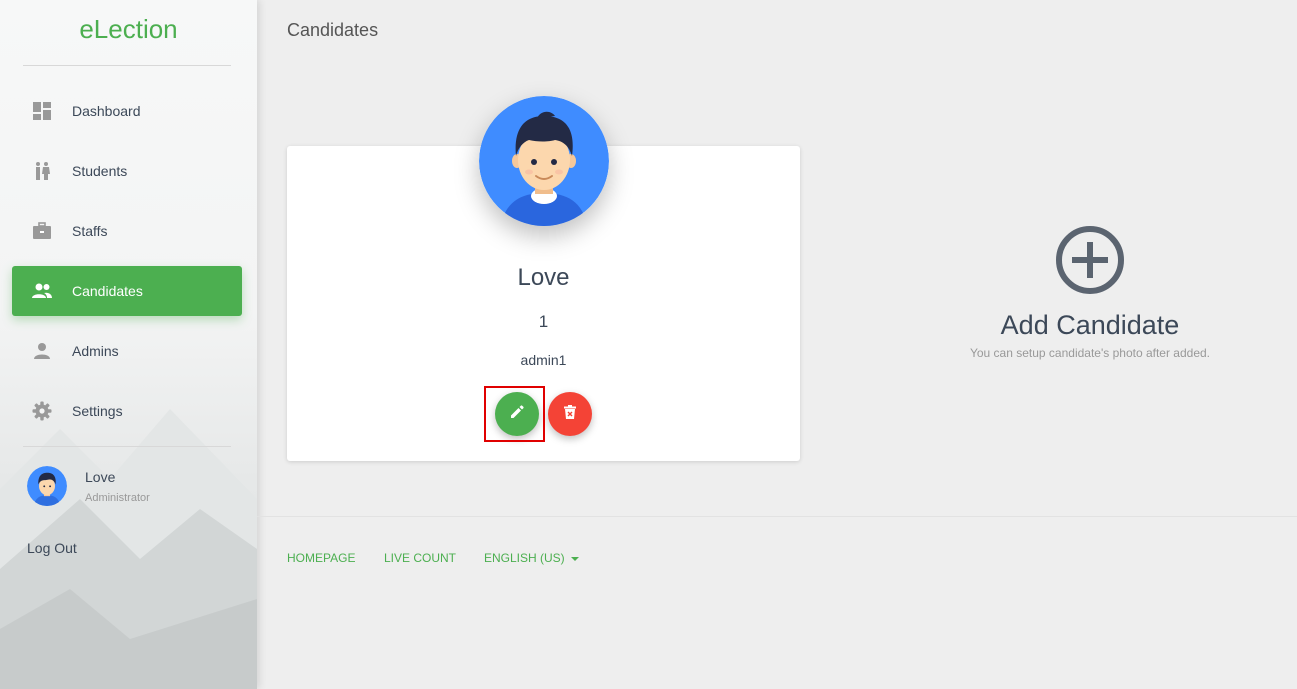 The height and width of the screenshot is (689, 1297). I want to click on user-role: Administrator, so click(117, 498).